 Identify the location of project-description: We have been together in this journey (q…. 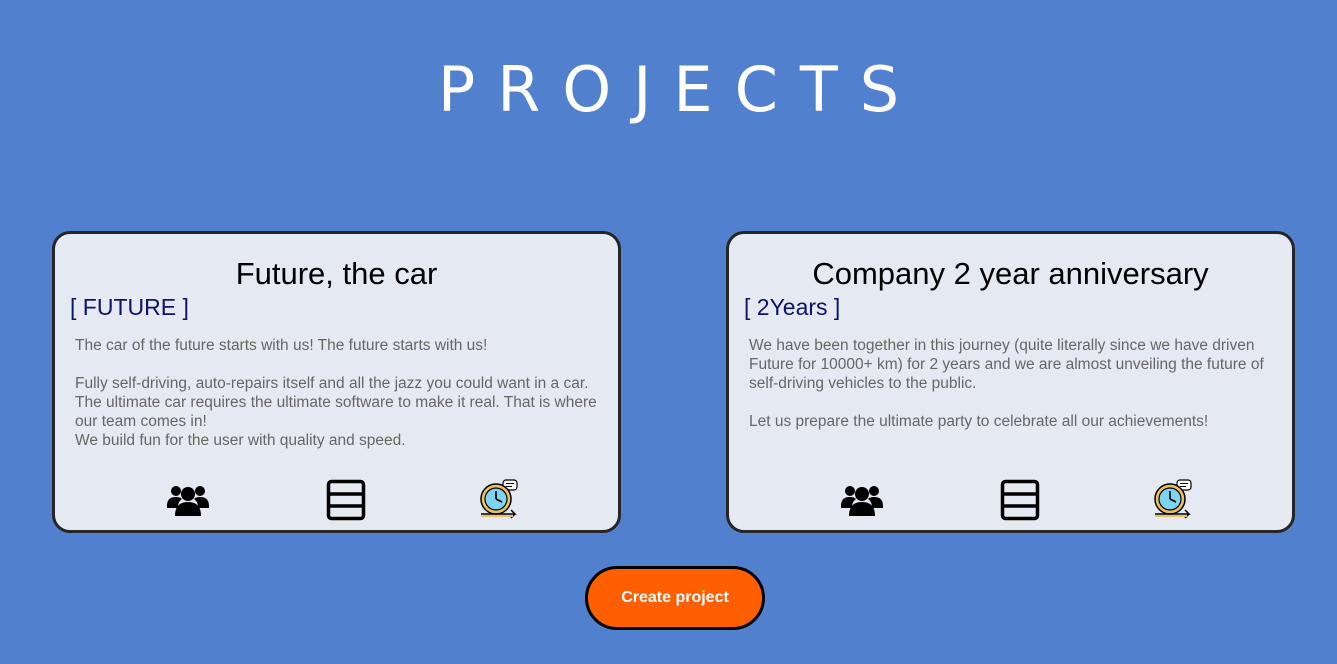
(1006, 383).